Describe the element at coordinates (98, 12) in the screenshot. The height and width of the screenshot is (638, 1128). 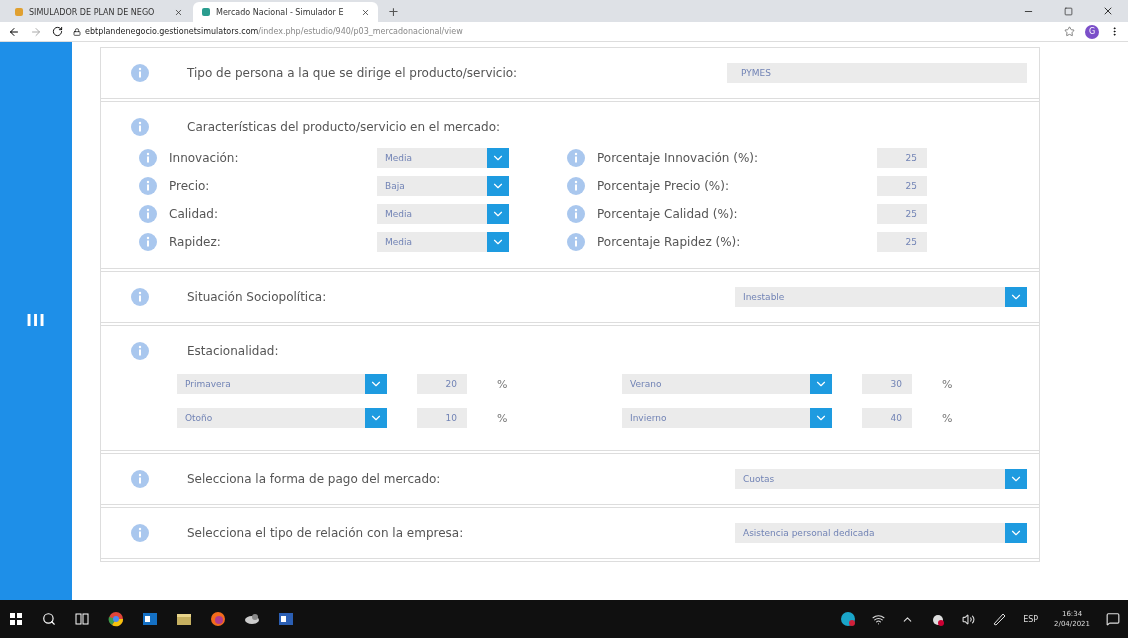
I see `browser-tab: SIMULADOR DE PLAN DE NEGO` at that location.